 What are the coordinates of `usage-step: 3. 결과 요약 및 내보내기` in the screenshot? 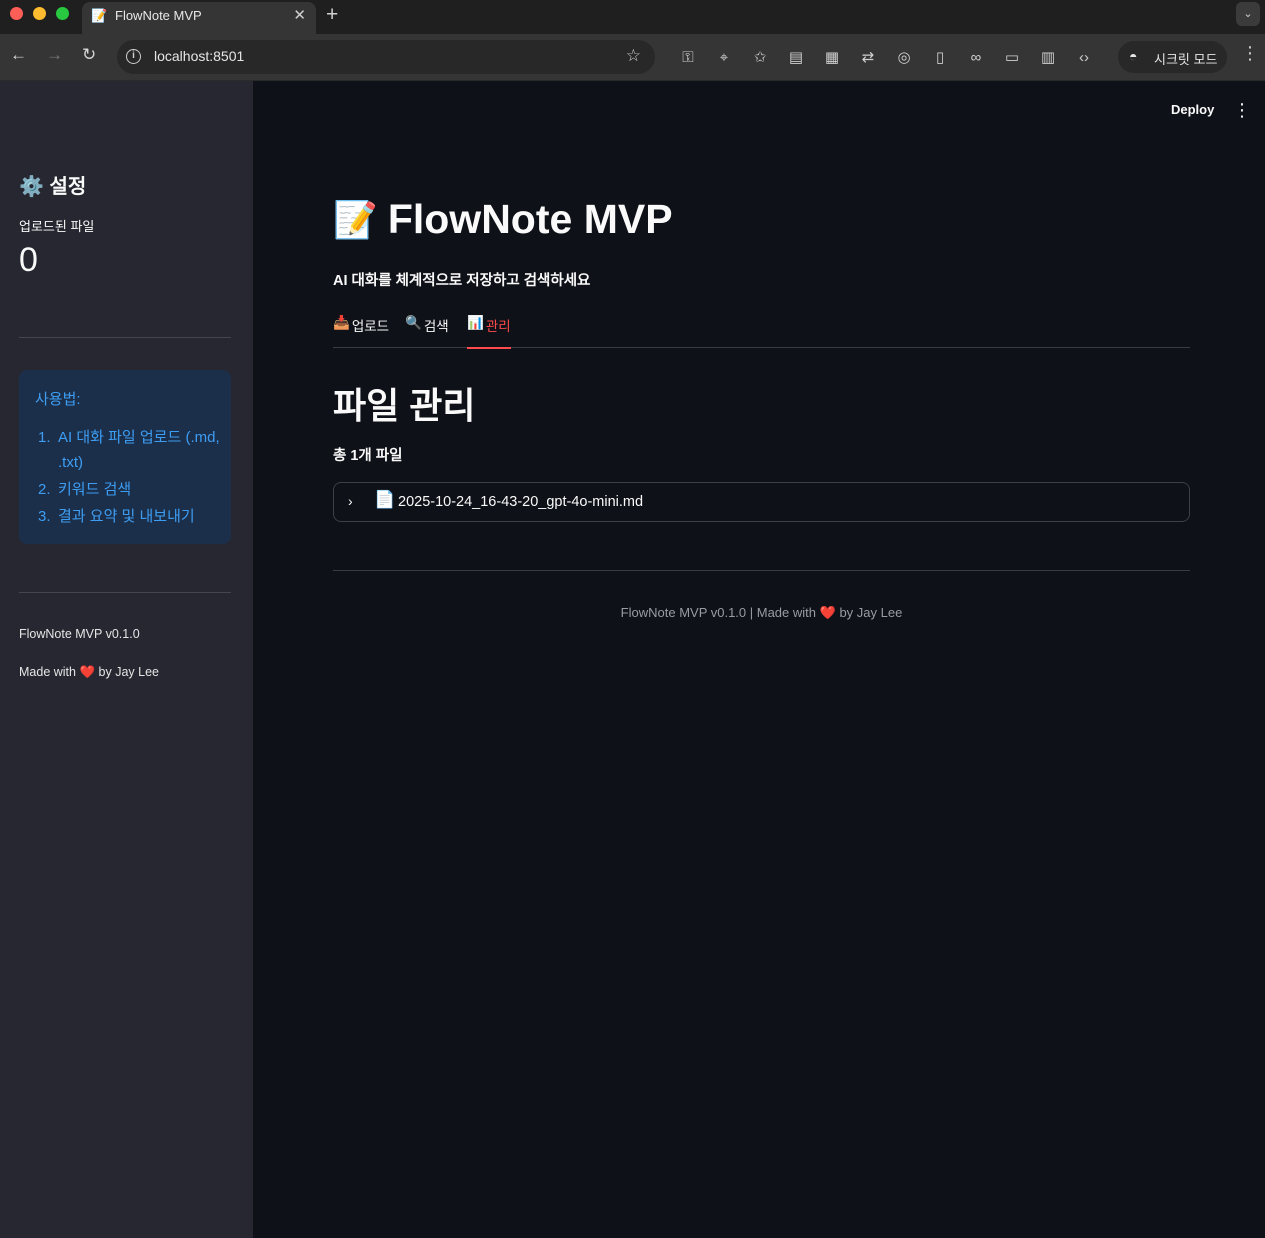 It's located at (116, 516).